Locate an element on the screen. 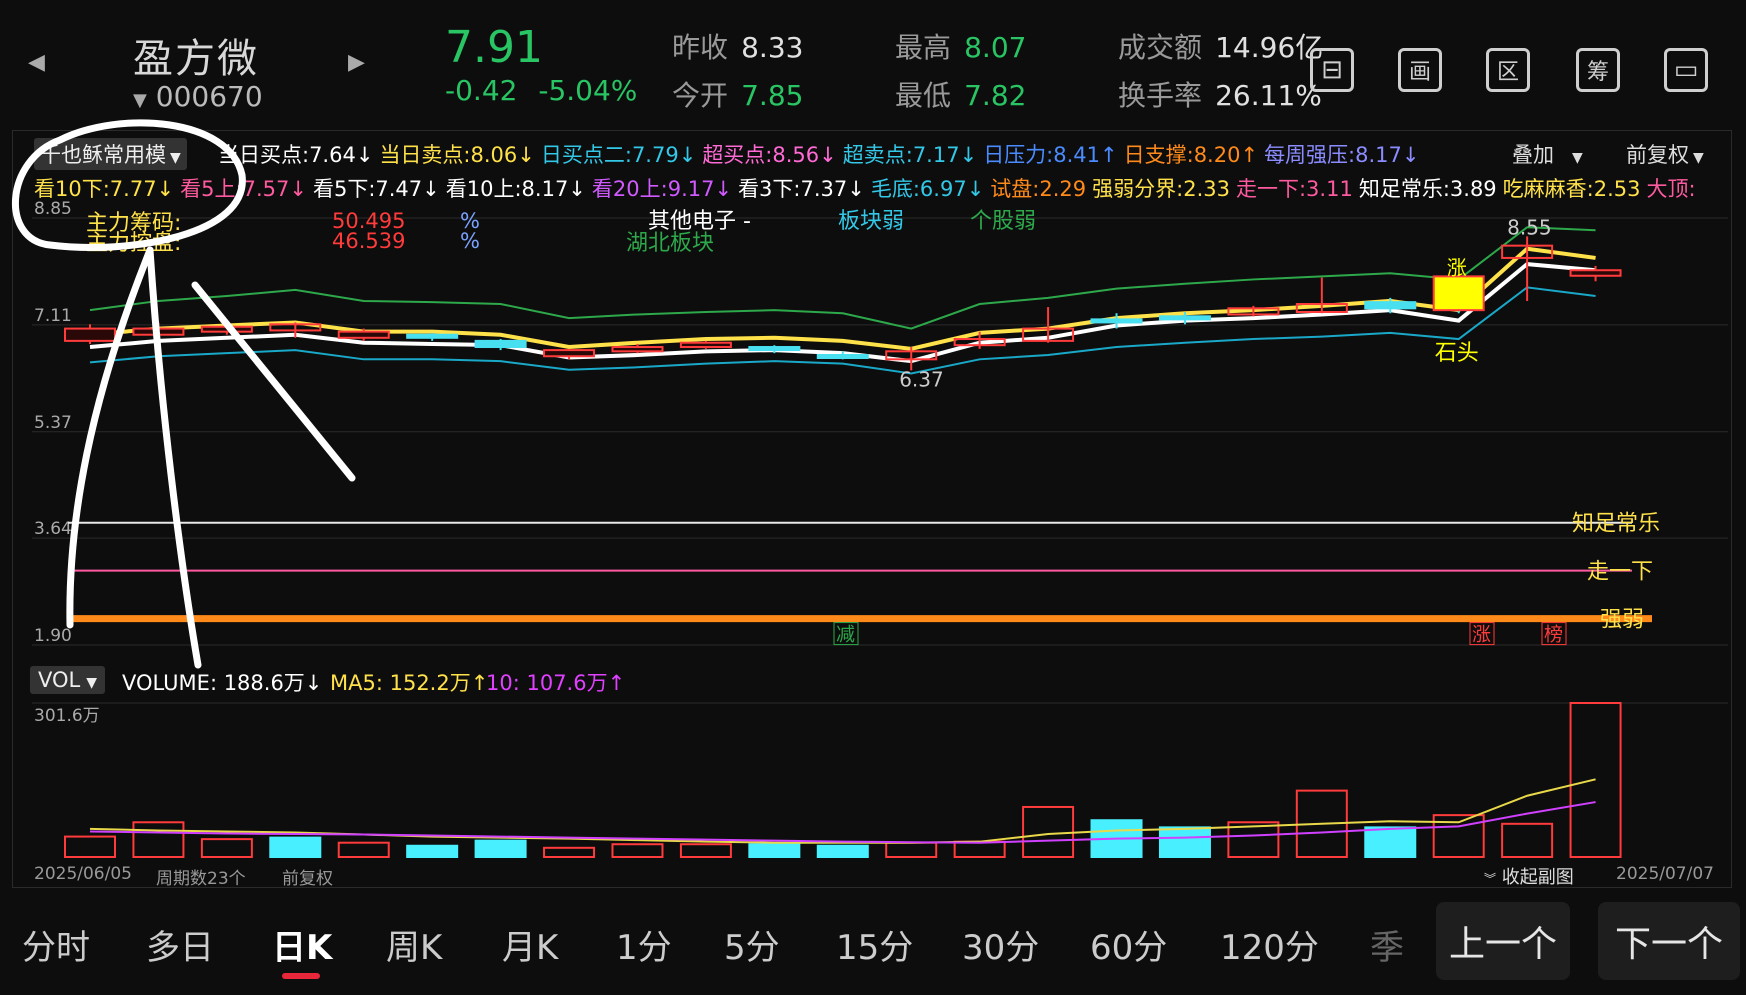 This screenshot has height=995, width=1746. qiang-label: 强弱 is located at coordinates (1622, 620).